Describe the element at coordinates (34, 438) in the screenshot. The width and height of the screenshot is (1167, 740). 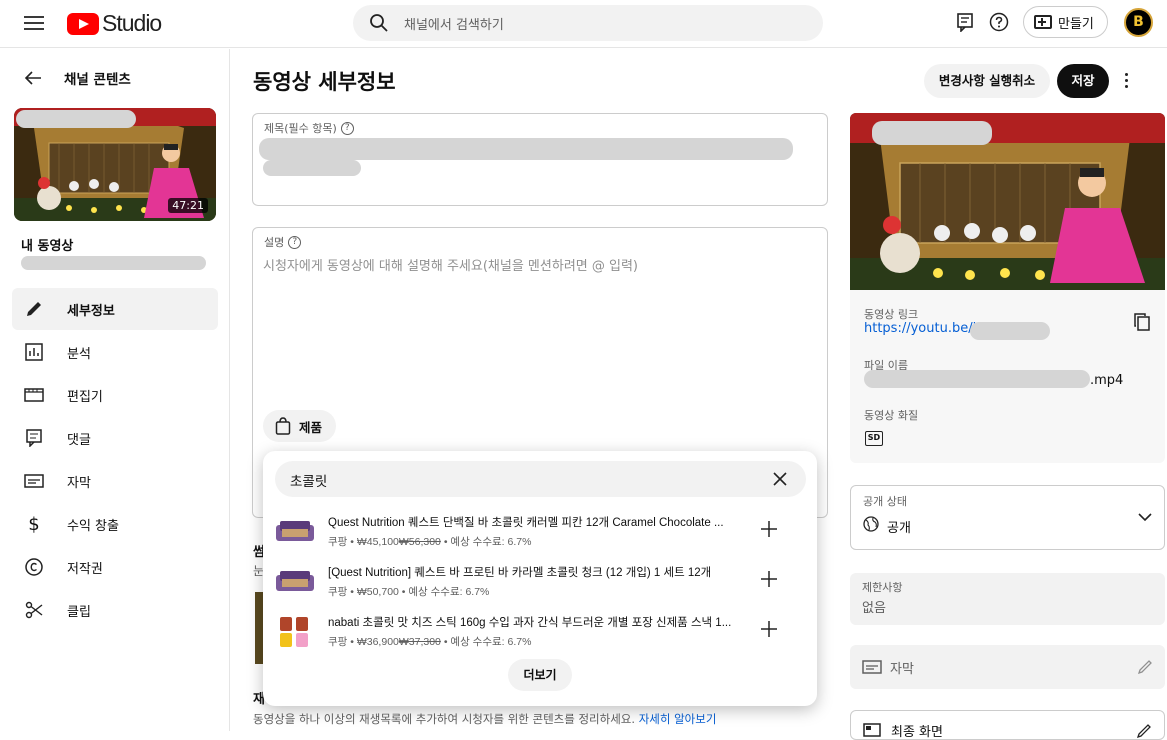
I see `comments-icon` at that location.